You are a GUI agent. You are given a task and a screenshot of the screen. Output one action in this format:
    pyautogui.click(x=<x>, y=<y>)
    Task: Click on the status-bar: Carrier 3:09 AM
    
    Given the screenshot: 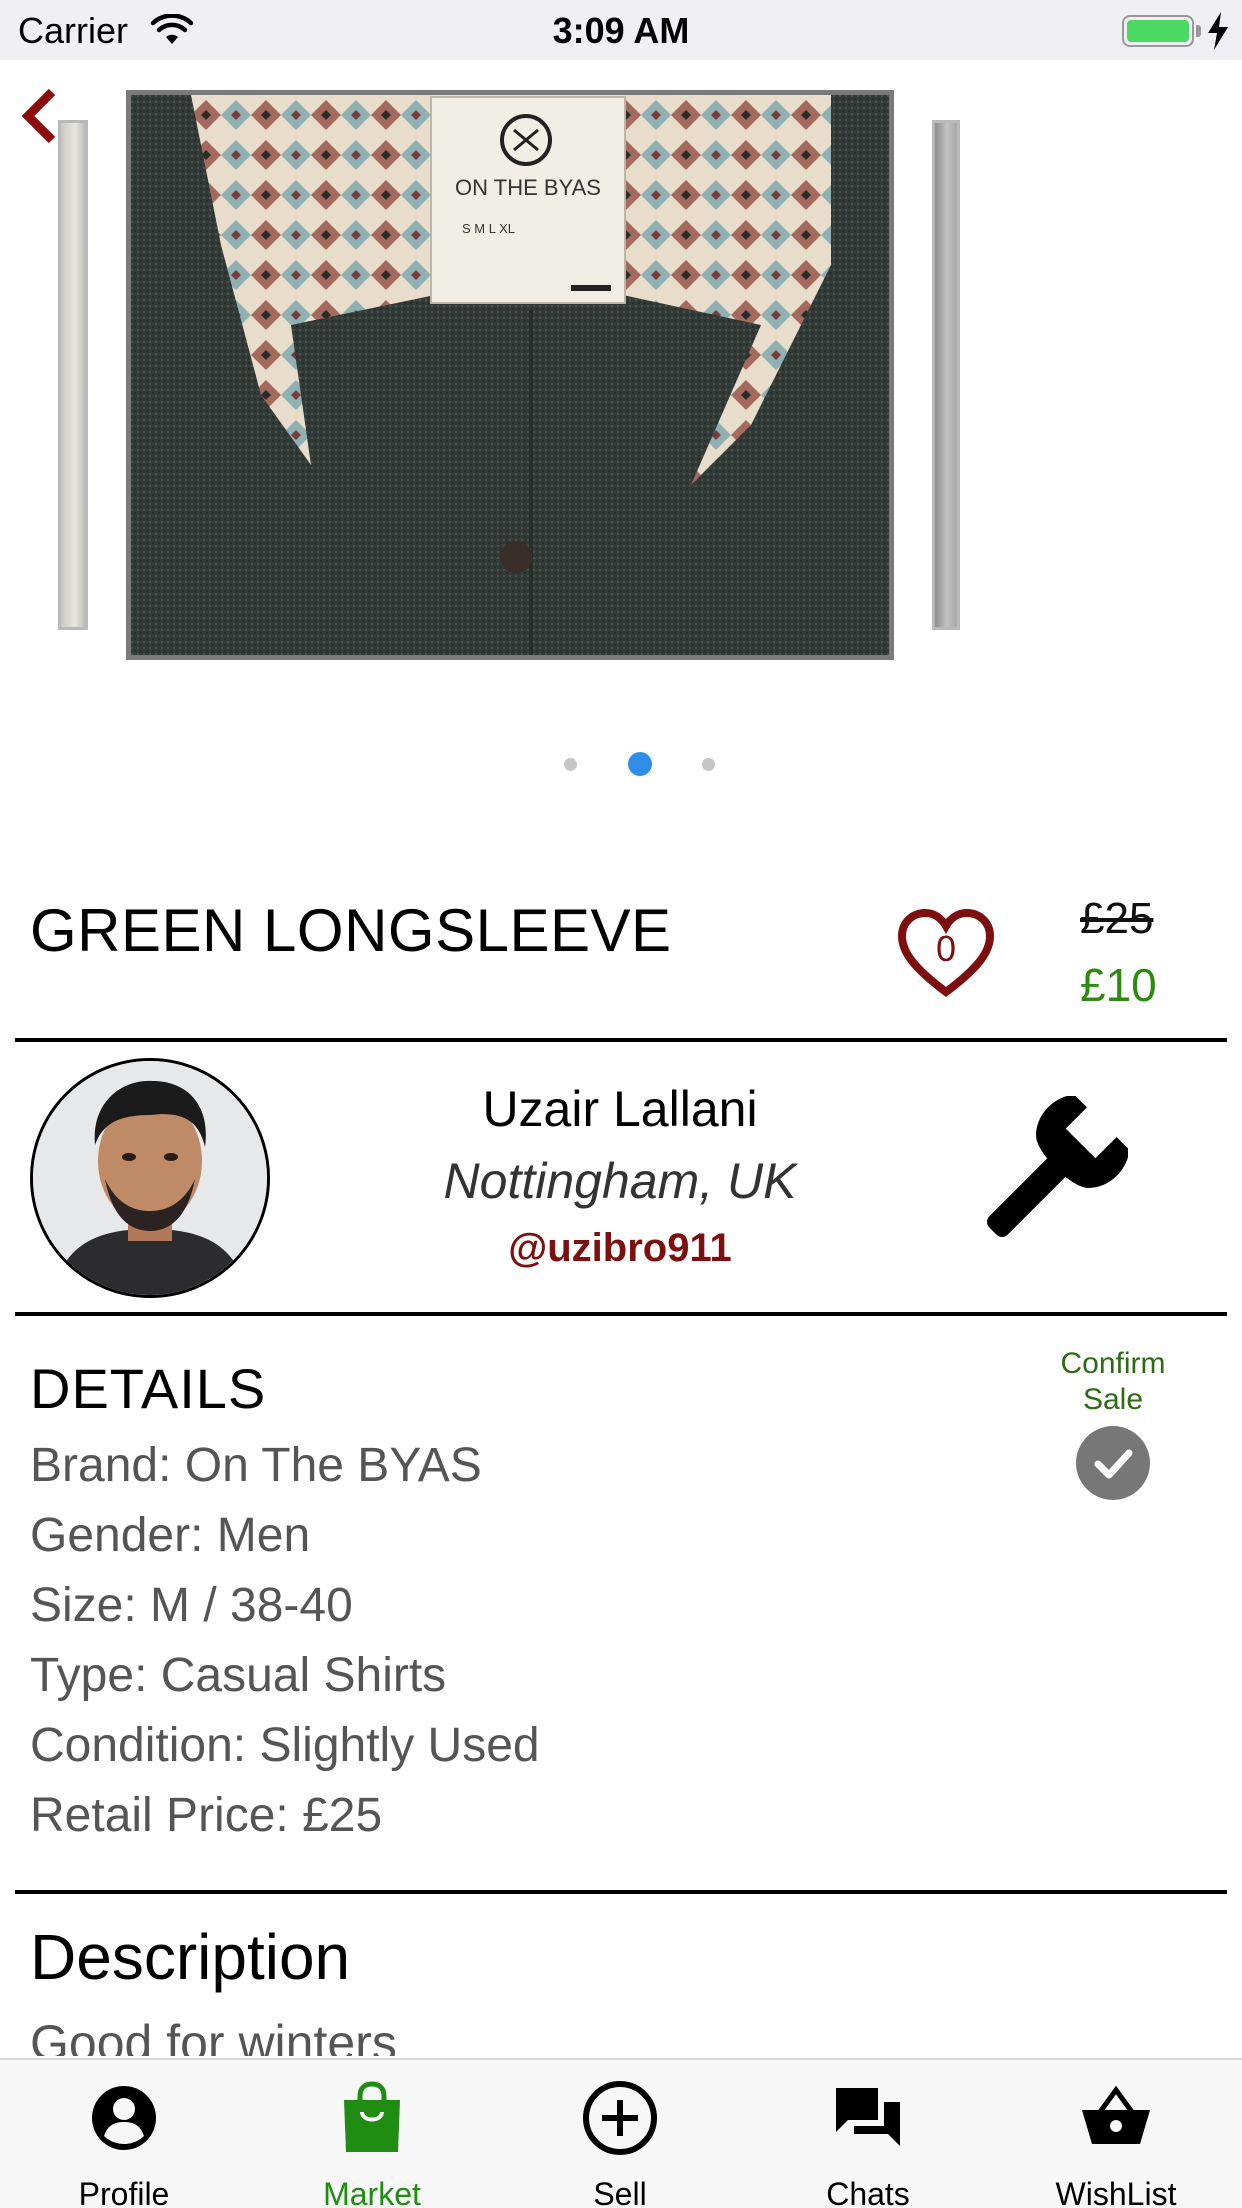 What is the action you would take?
    pyautogui.click(x=621, y=30)
    